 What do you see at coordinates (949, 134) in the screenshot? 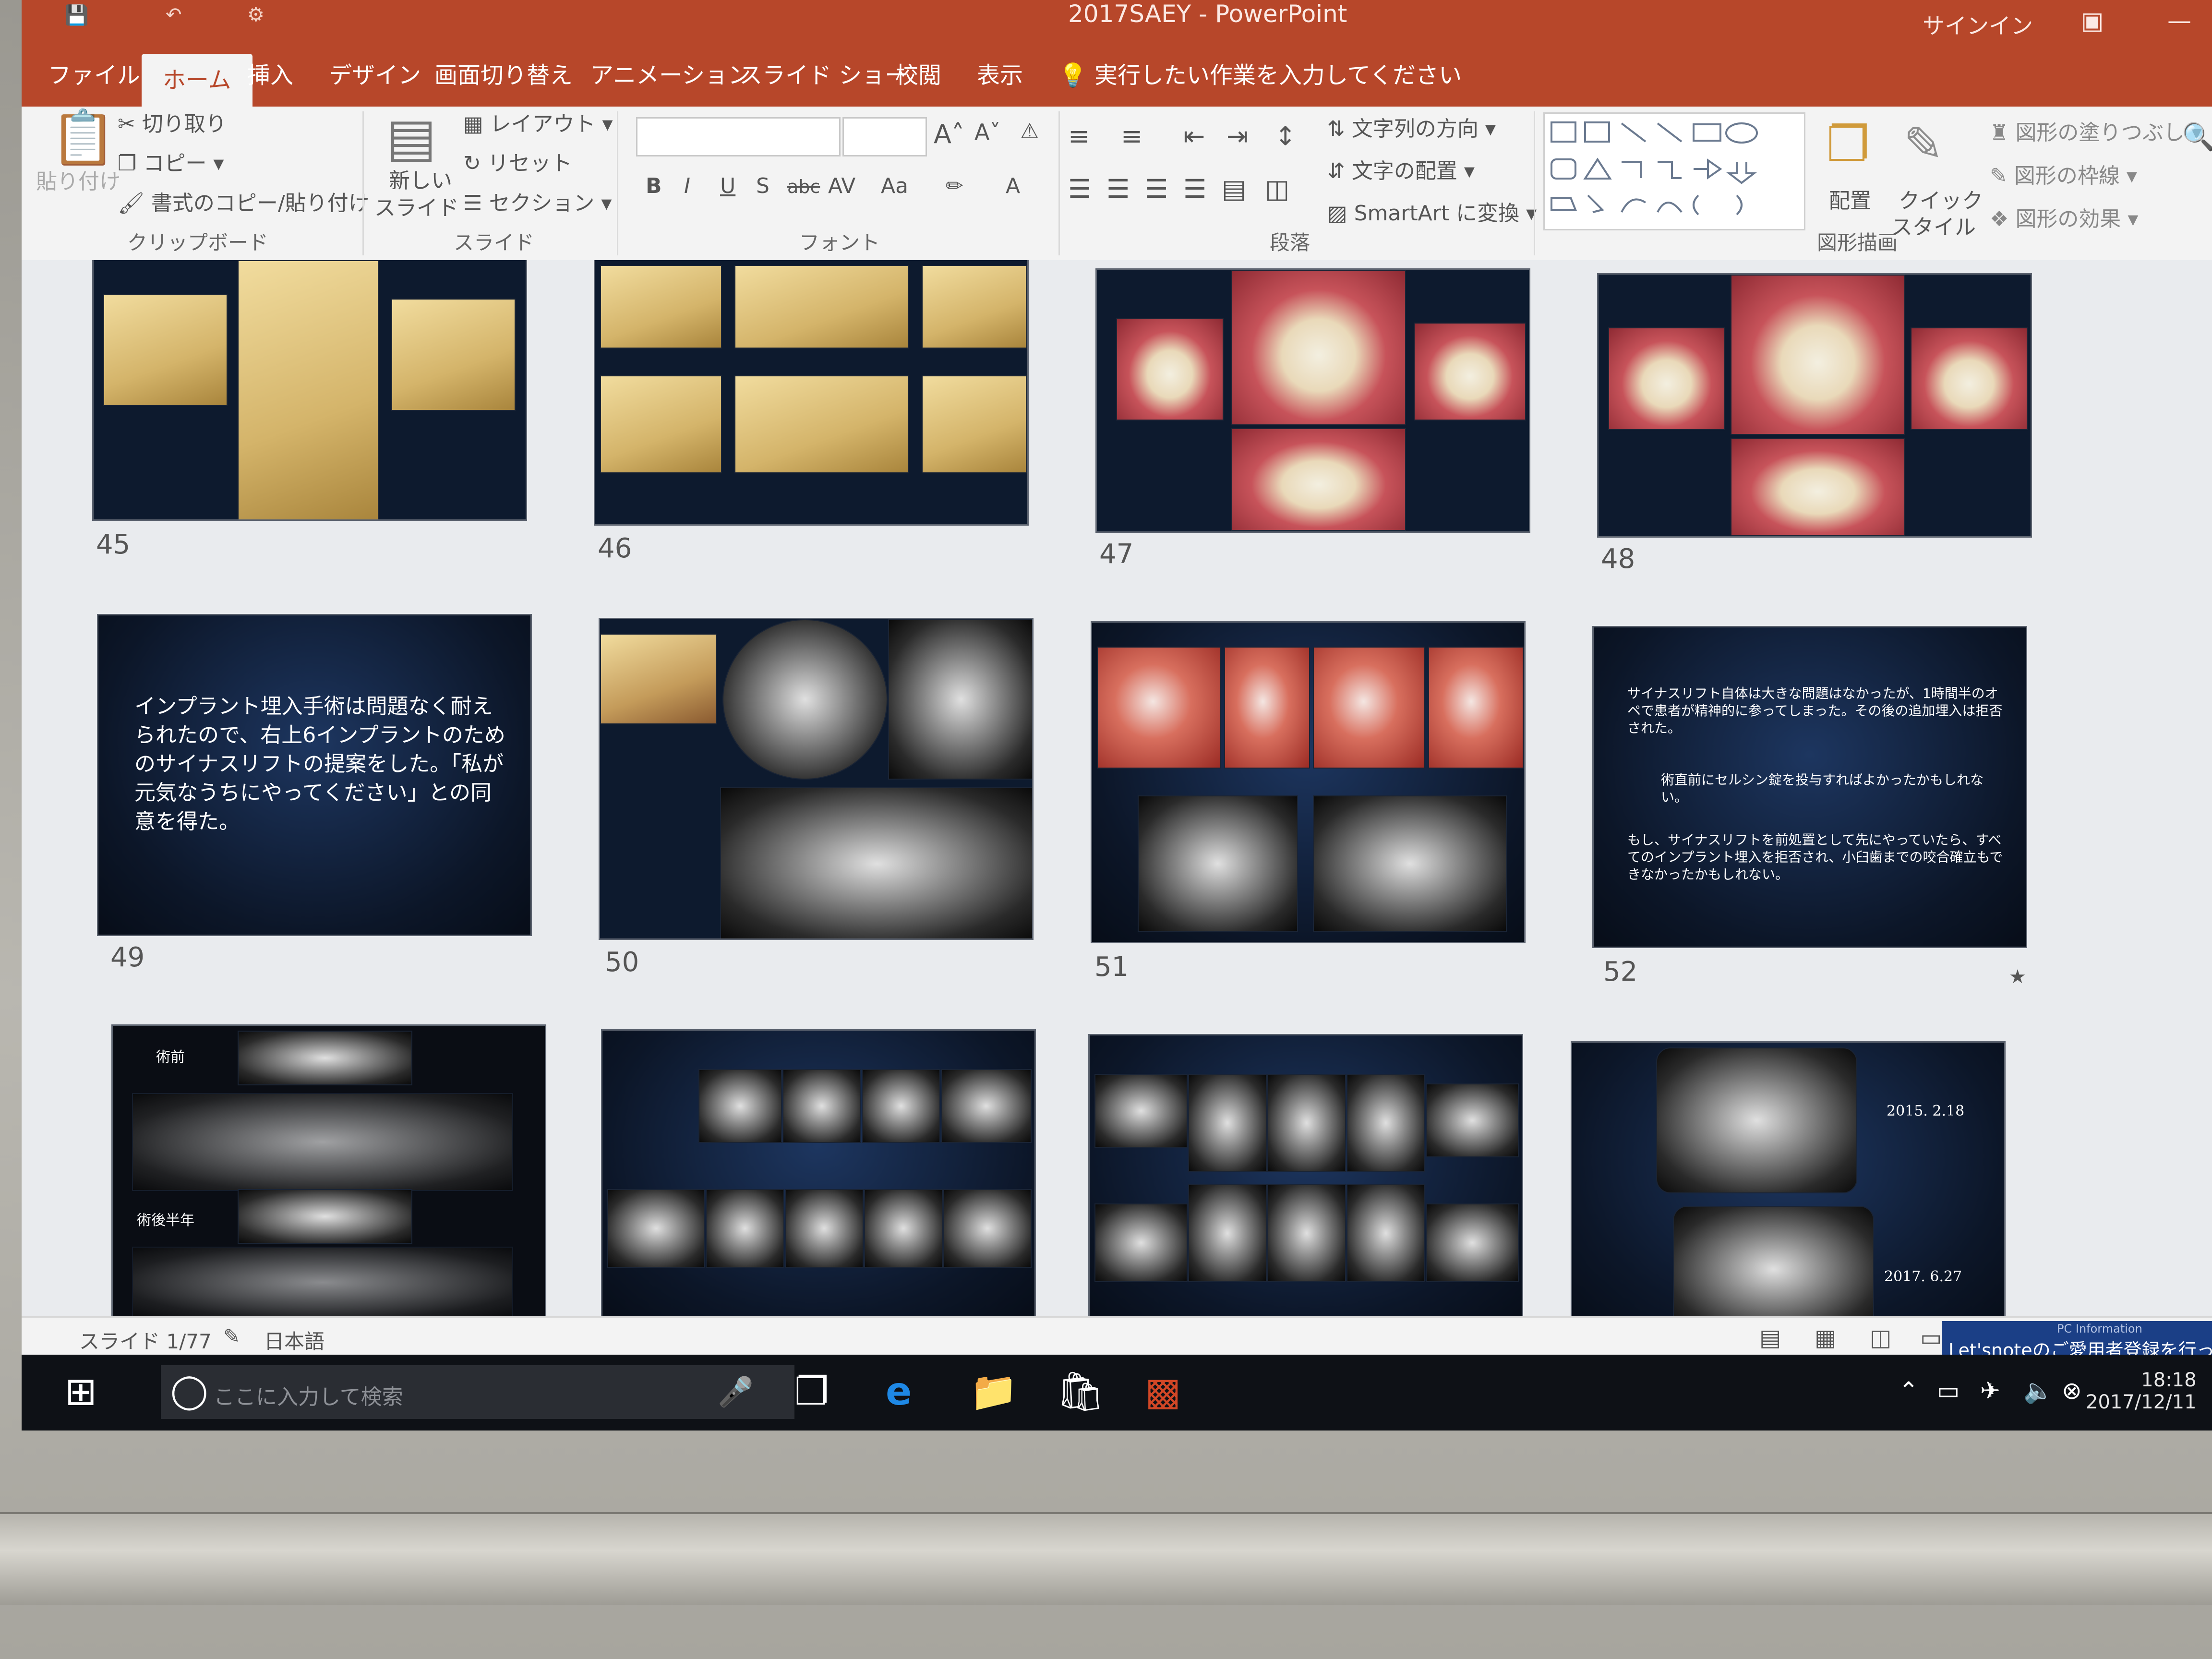
I see `grow-font-icon: A˄` at bounding box center [949, 134].